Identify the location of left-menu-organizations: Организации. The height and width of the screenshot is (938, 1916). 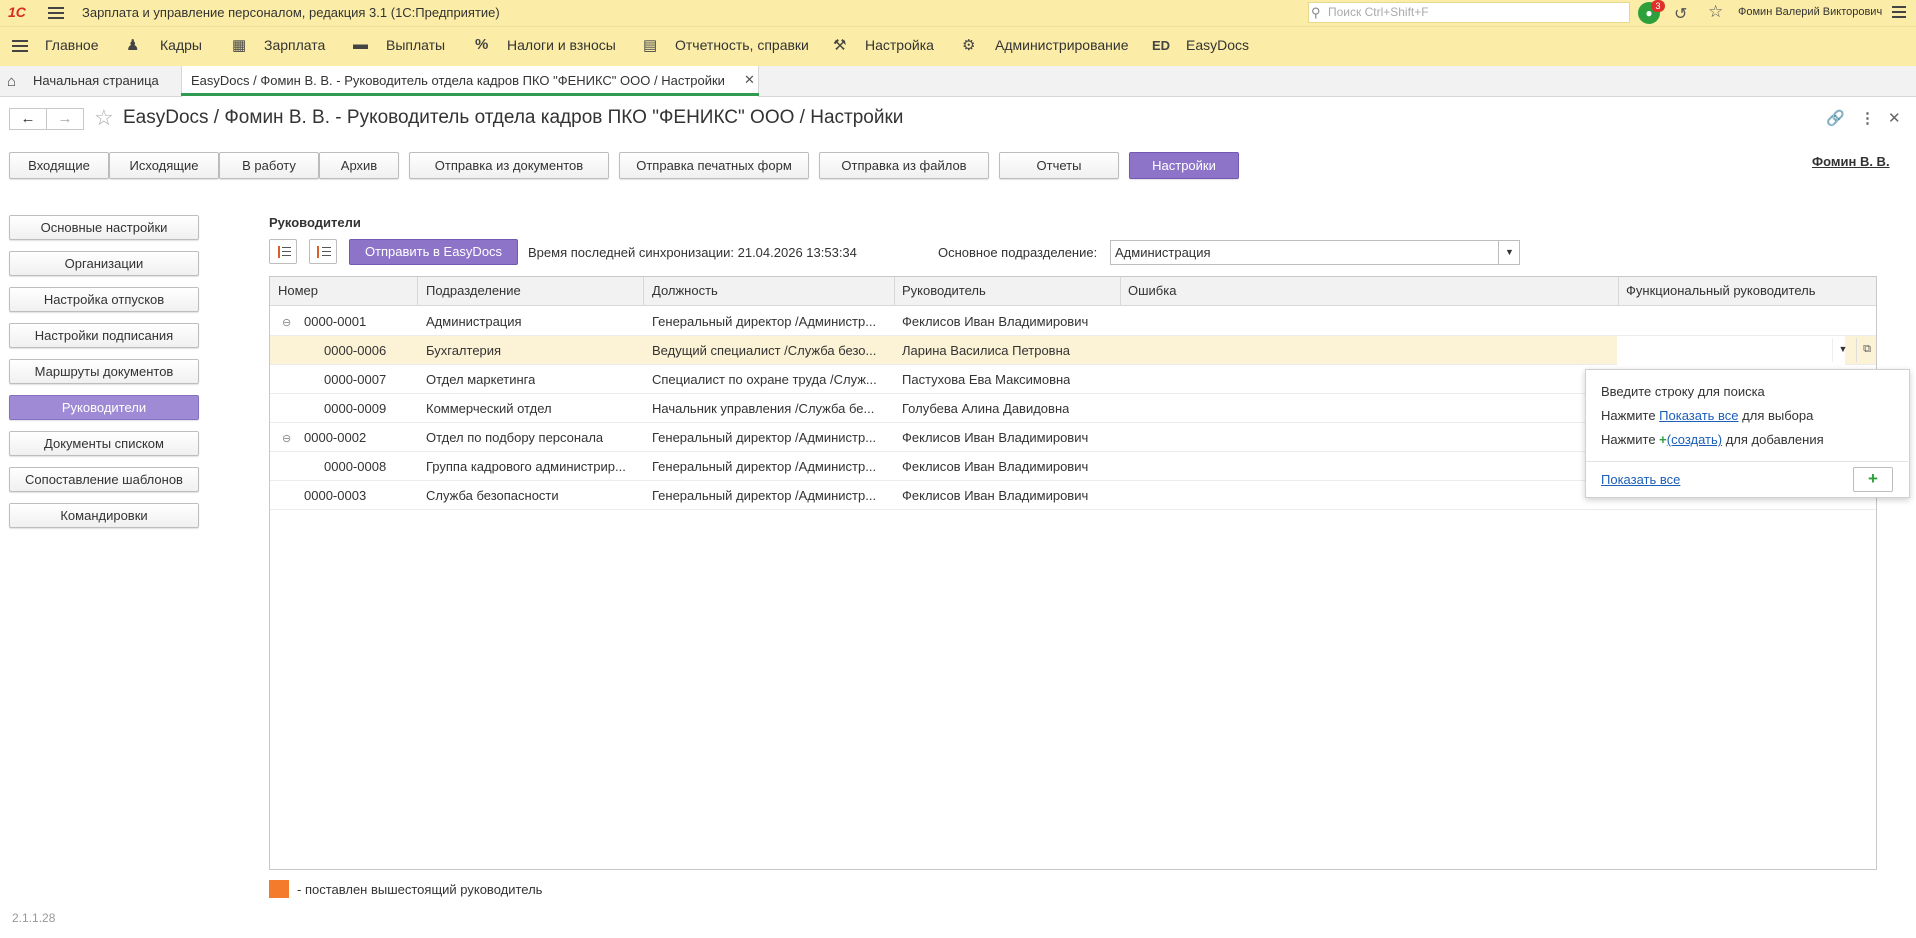
(104, 263).